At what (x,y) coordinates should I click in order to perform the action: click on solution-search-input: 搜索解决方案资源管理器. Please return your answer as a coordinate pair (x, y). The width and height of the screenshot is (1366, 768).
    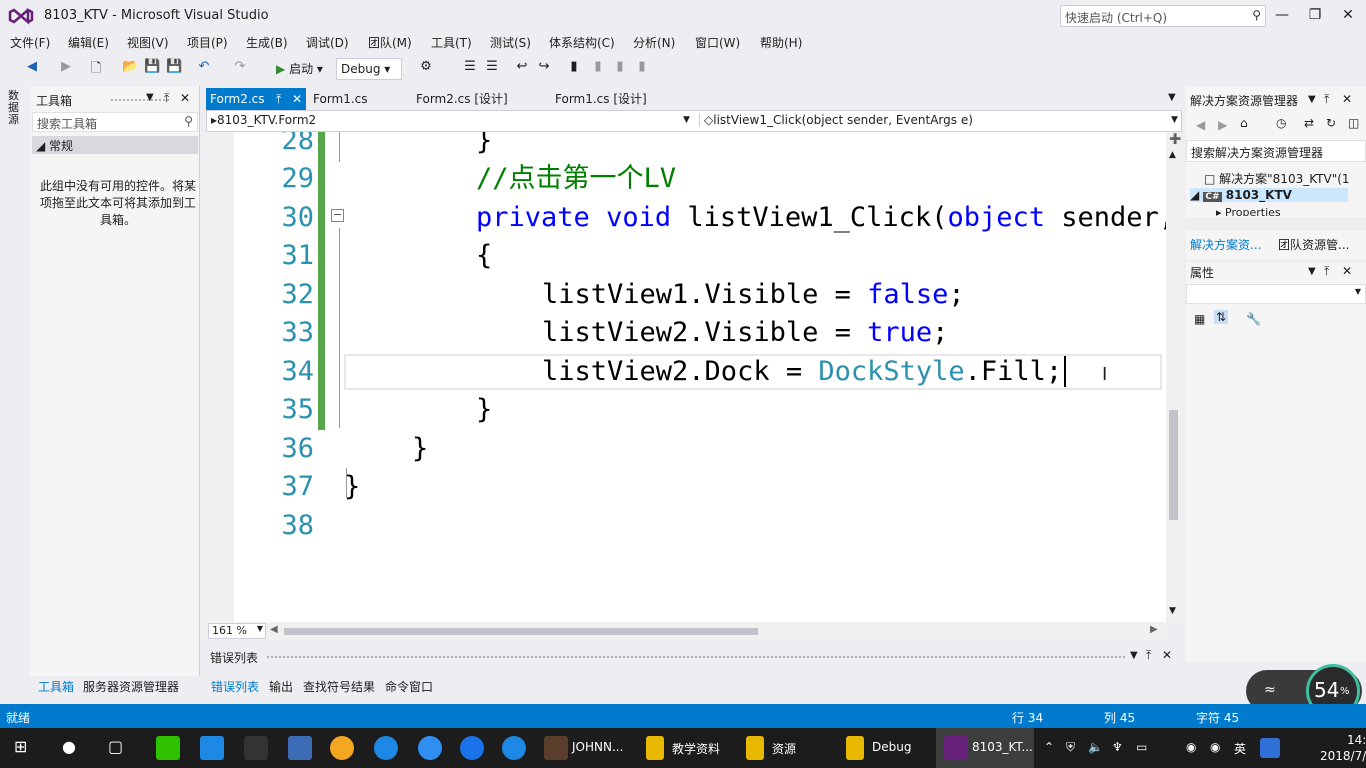
    Looking at the image, I should click on (1276, 151).